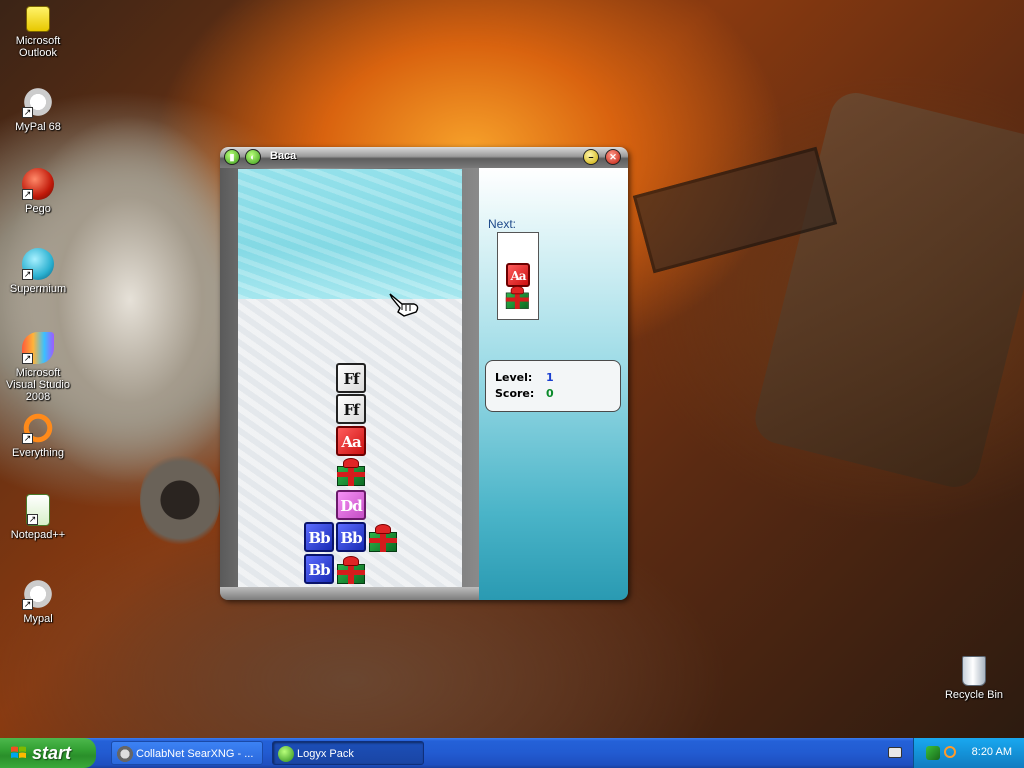 The image size is (1024, 768). I want to click on start-label: start, so click(52, 753).